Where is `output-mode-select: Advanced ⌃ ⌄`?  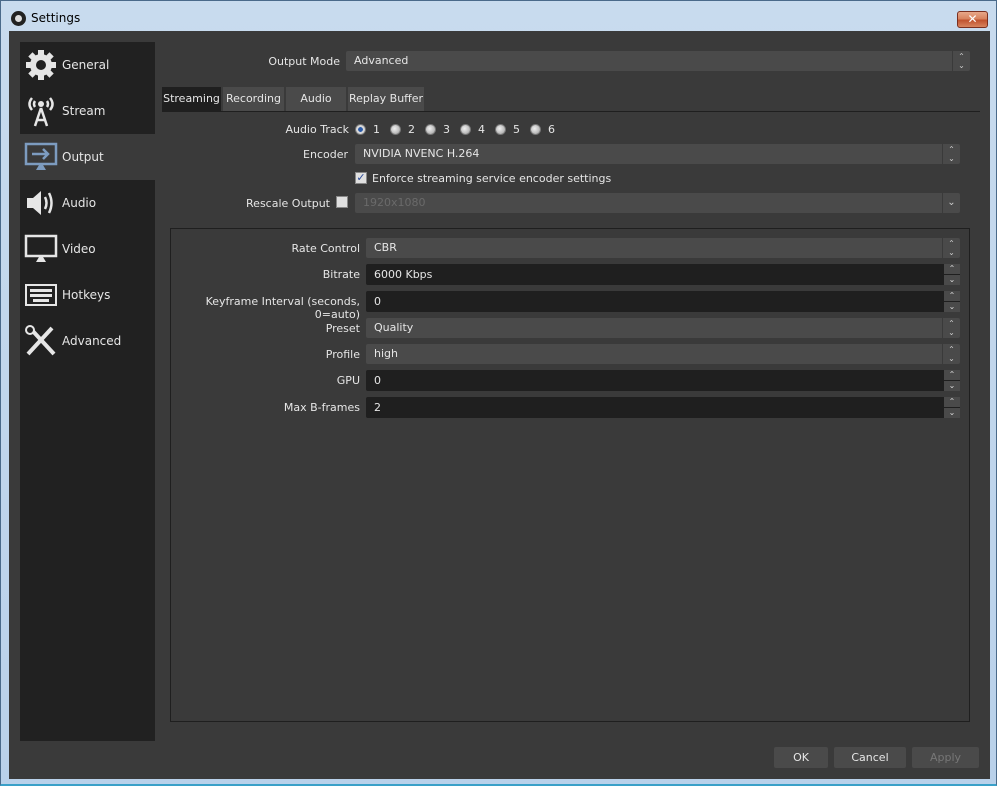
output-mode-select: Advanced ⌃ ⌄ is located at coordinates (658, 61).